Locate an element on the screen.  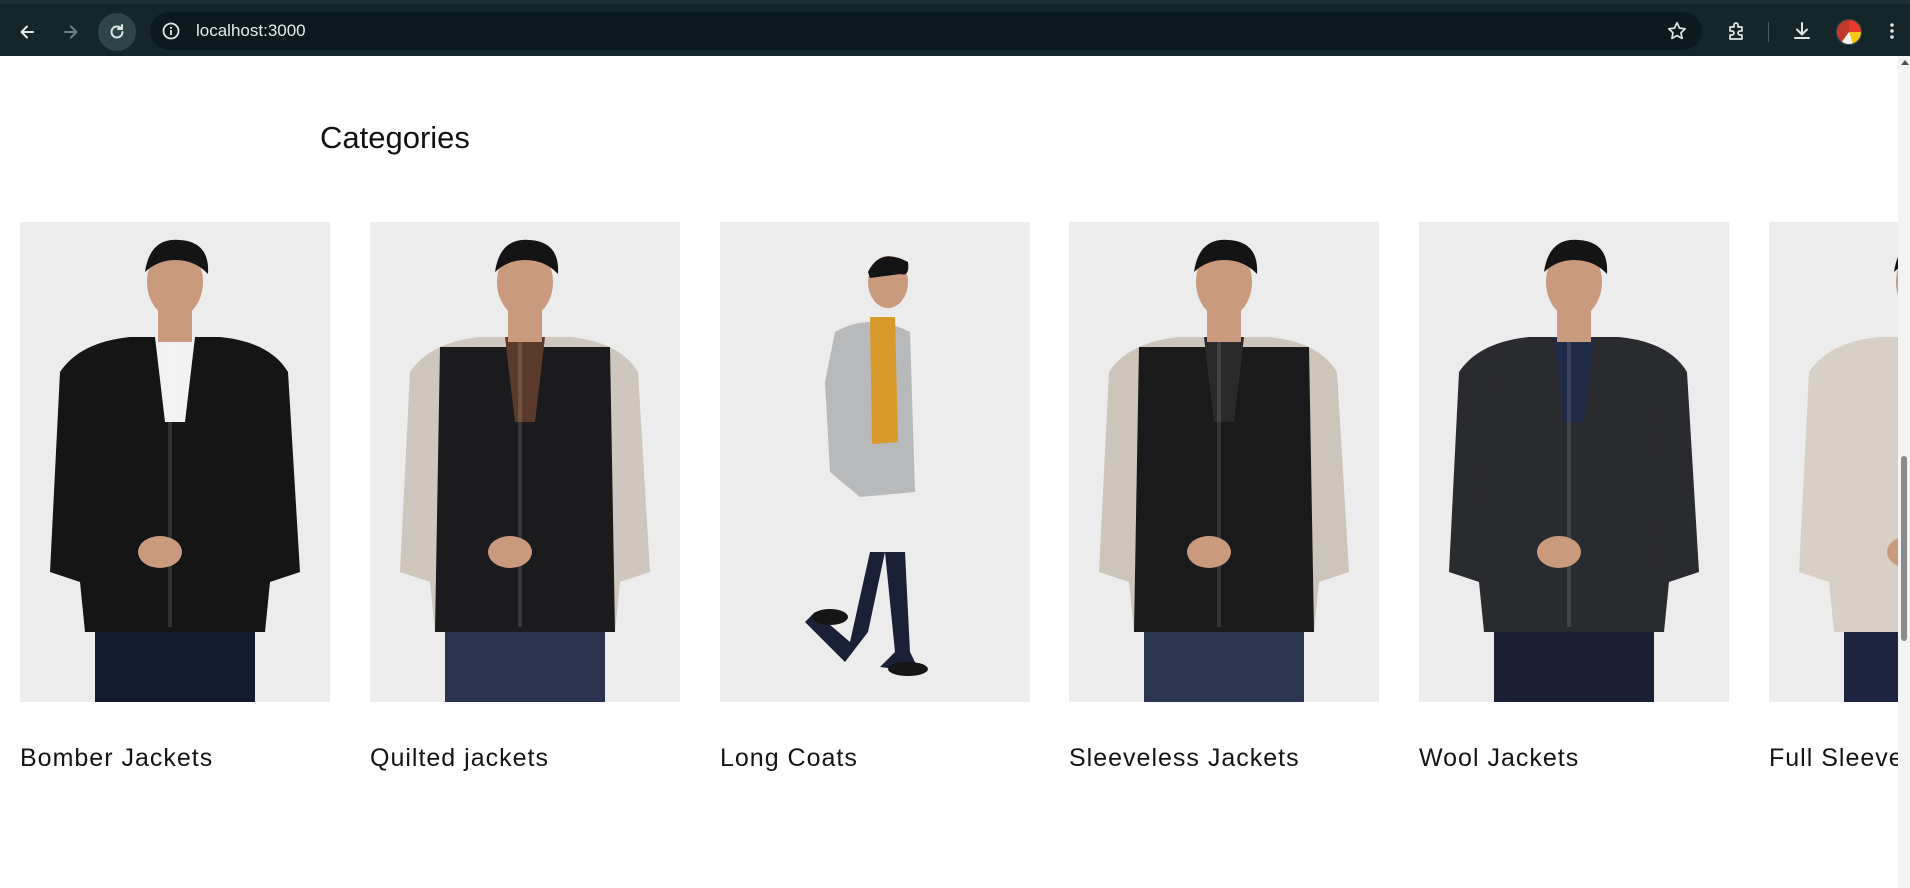
reload-icon is located at coordinates (117, 31).